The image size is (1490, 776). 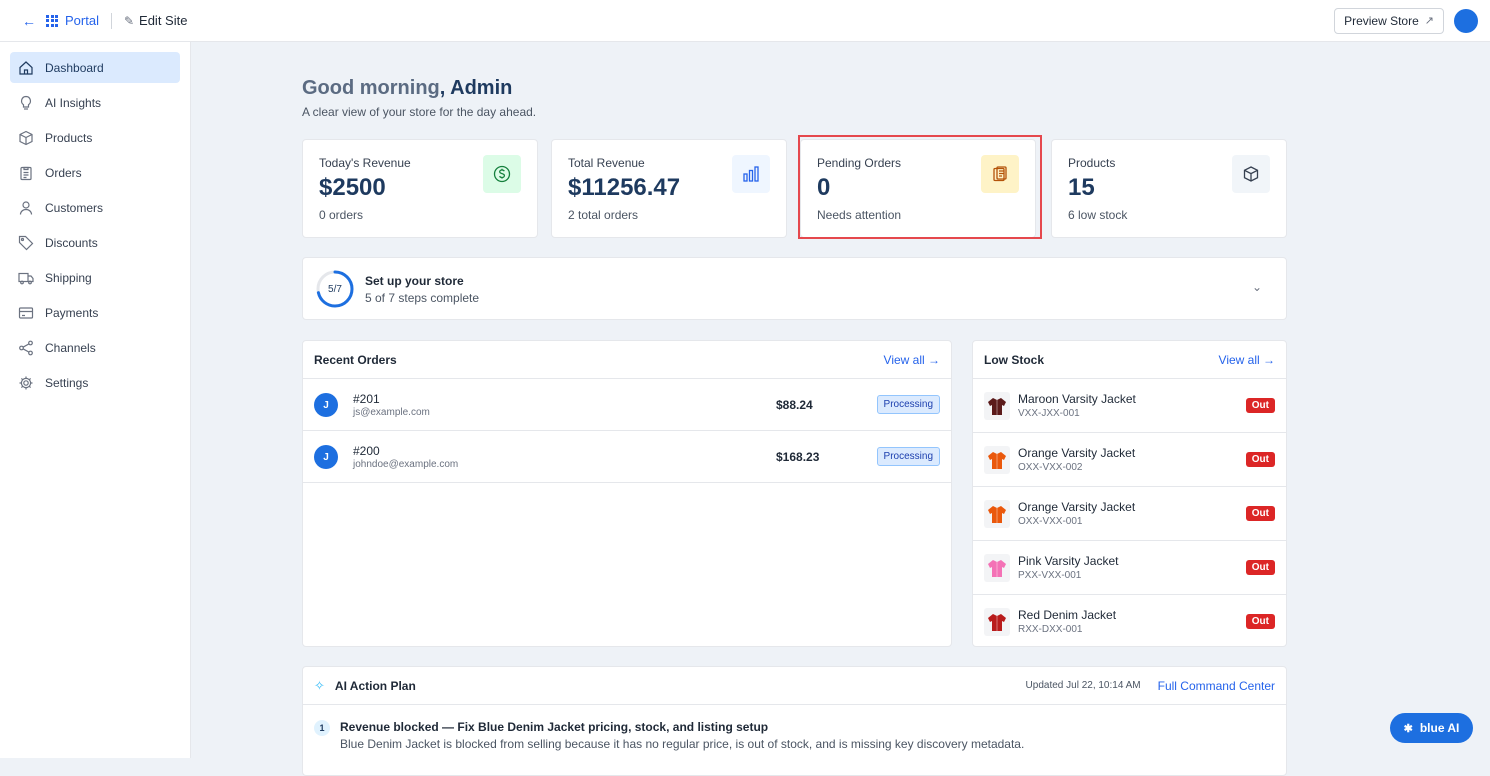 I want to click on list-item: Maroon Varsity Jacket VXX-JXX-001 Out, so click(x=1129, y=406).